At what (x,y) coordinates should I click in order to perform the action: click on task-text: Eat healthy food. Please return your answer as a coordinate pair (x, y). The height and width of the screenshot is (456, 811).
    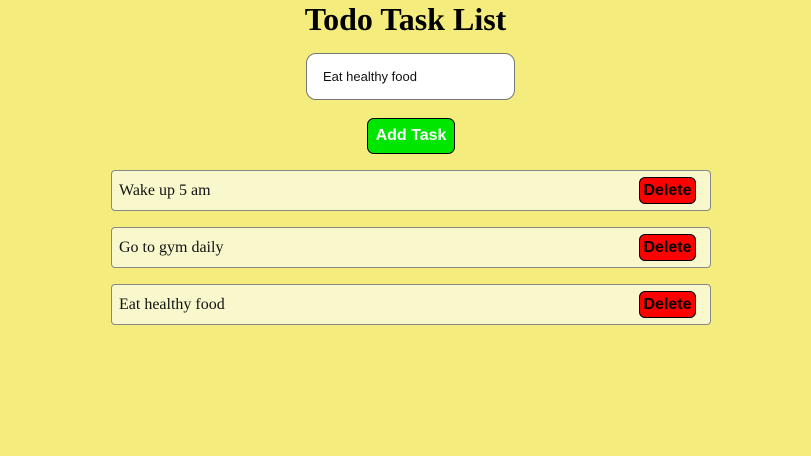
    Looking at the image, I should click on (172, 304).